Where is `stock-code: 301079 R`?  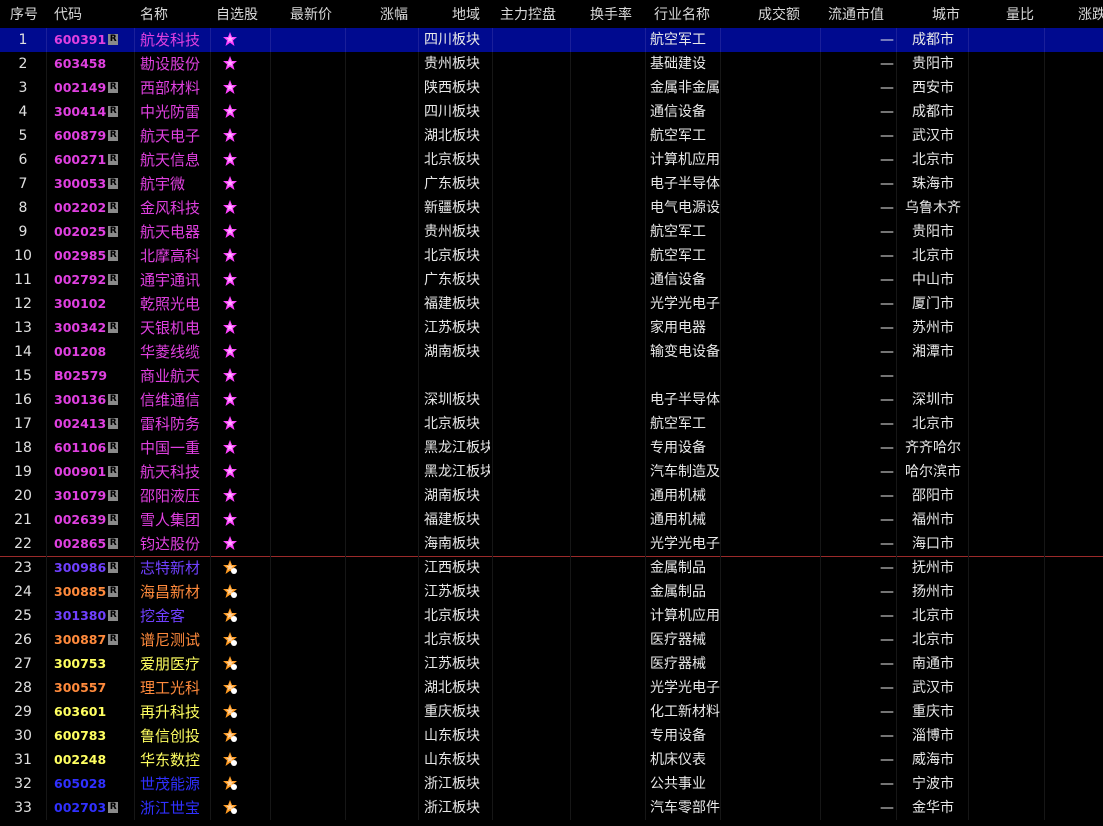
stock-code: 301079 R is located at coordinates (91, 496).